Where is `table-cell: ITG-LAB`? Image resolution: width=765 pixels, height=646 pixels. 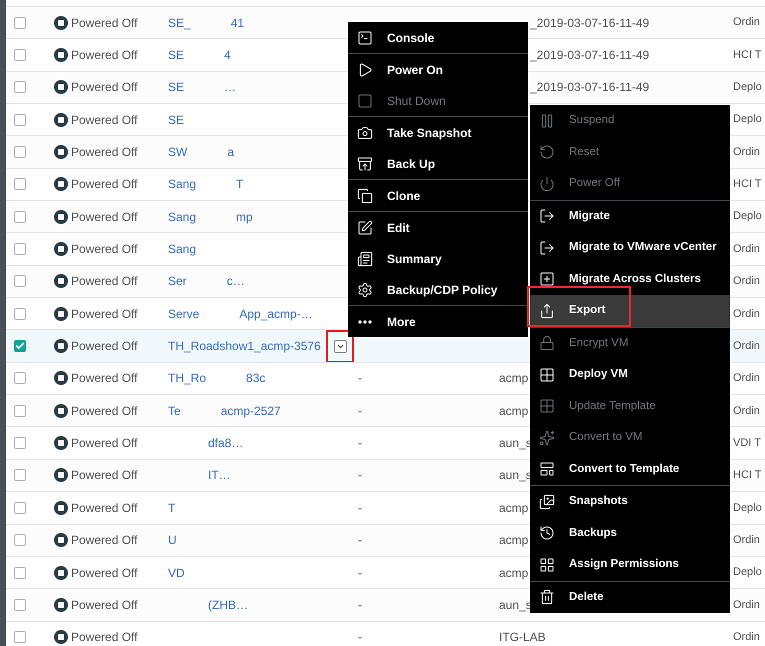
table-cell: ITG-LAB is located at coordinates (522, 637).